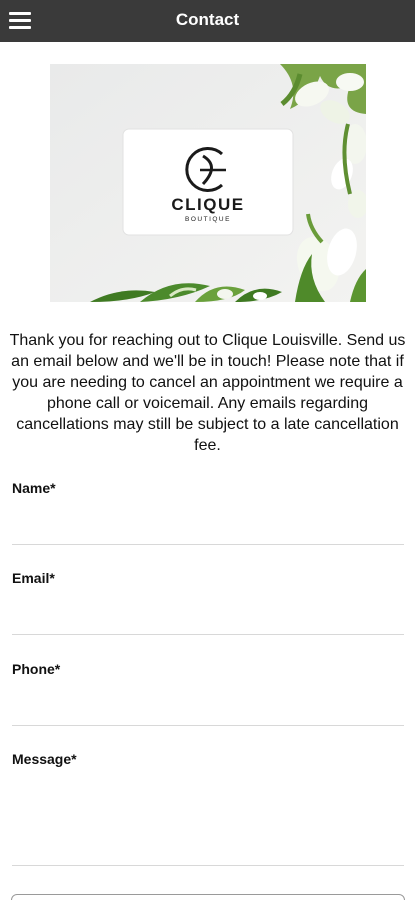 This screenshot has width=415, height=900. I want to click on message-label: Message*, so click(44, 759).